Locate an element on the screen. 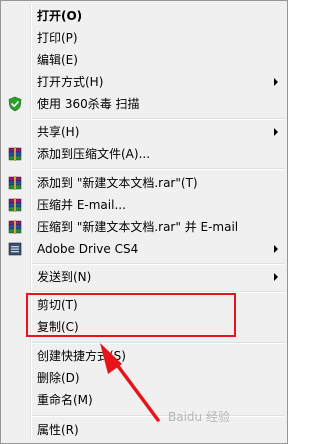  menu-item-properties: 属性(R) is located at coordinates (144, 430).